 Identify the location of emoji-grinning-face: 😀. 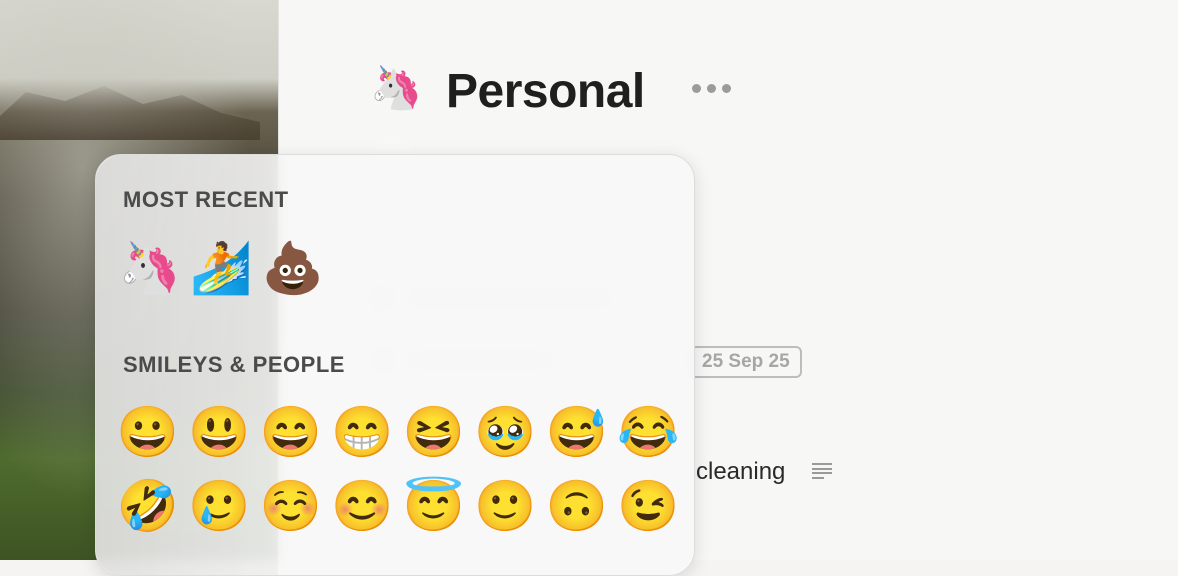
(148, 432).